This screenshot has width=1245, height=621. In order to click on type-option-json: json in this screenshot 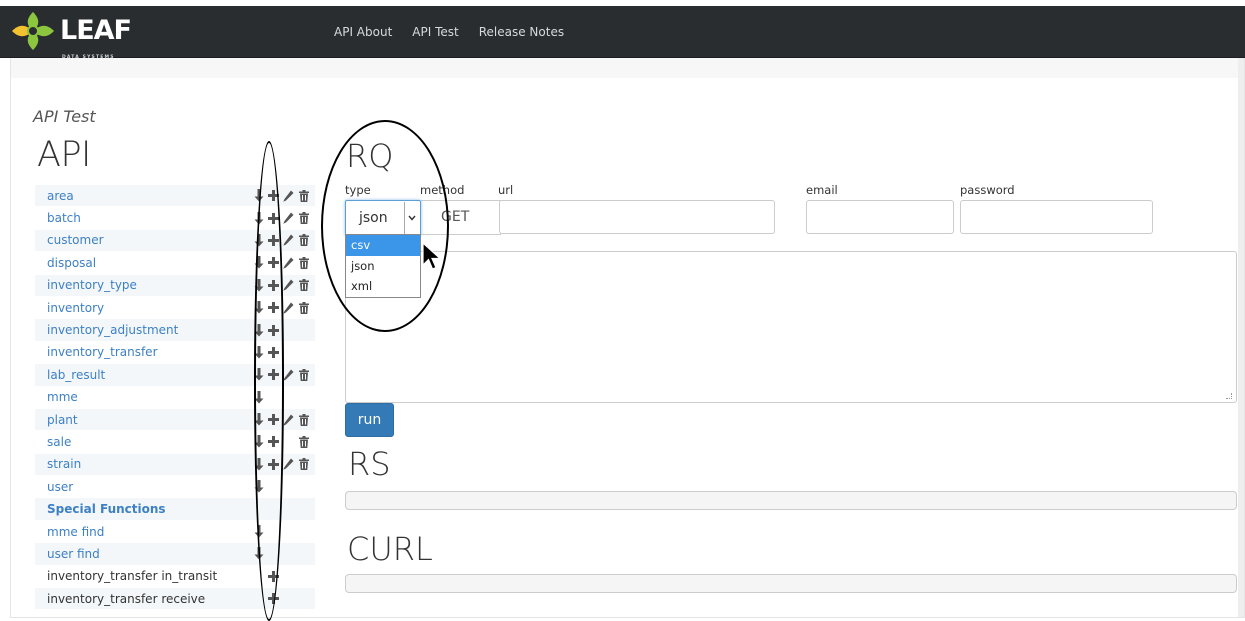, I will do `click(383, 266)`.